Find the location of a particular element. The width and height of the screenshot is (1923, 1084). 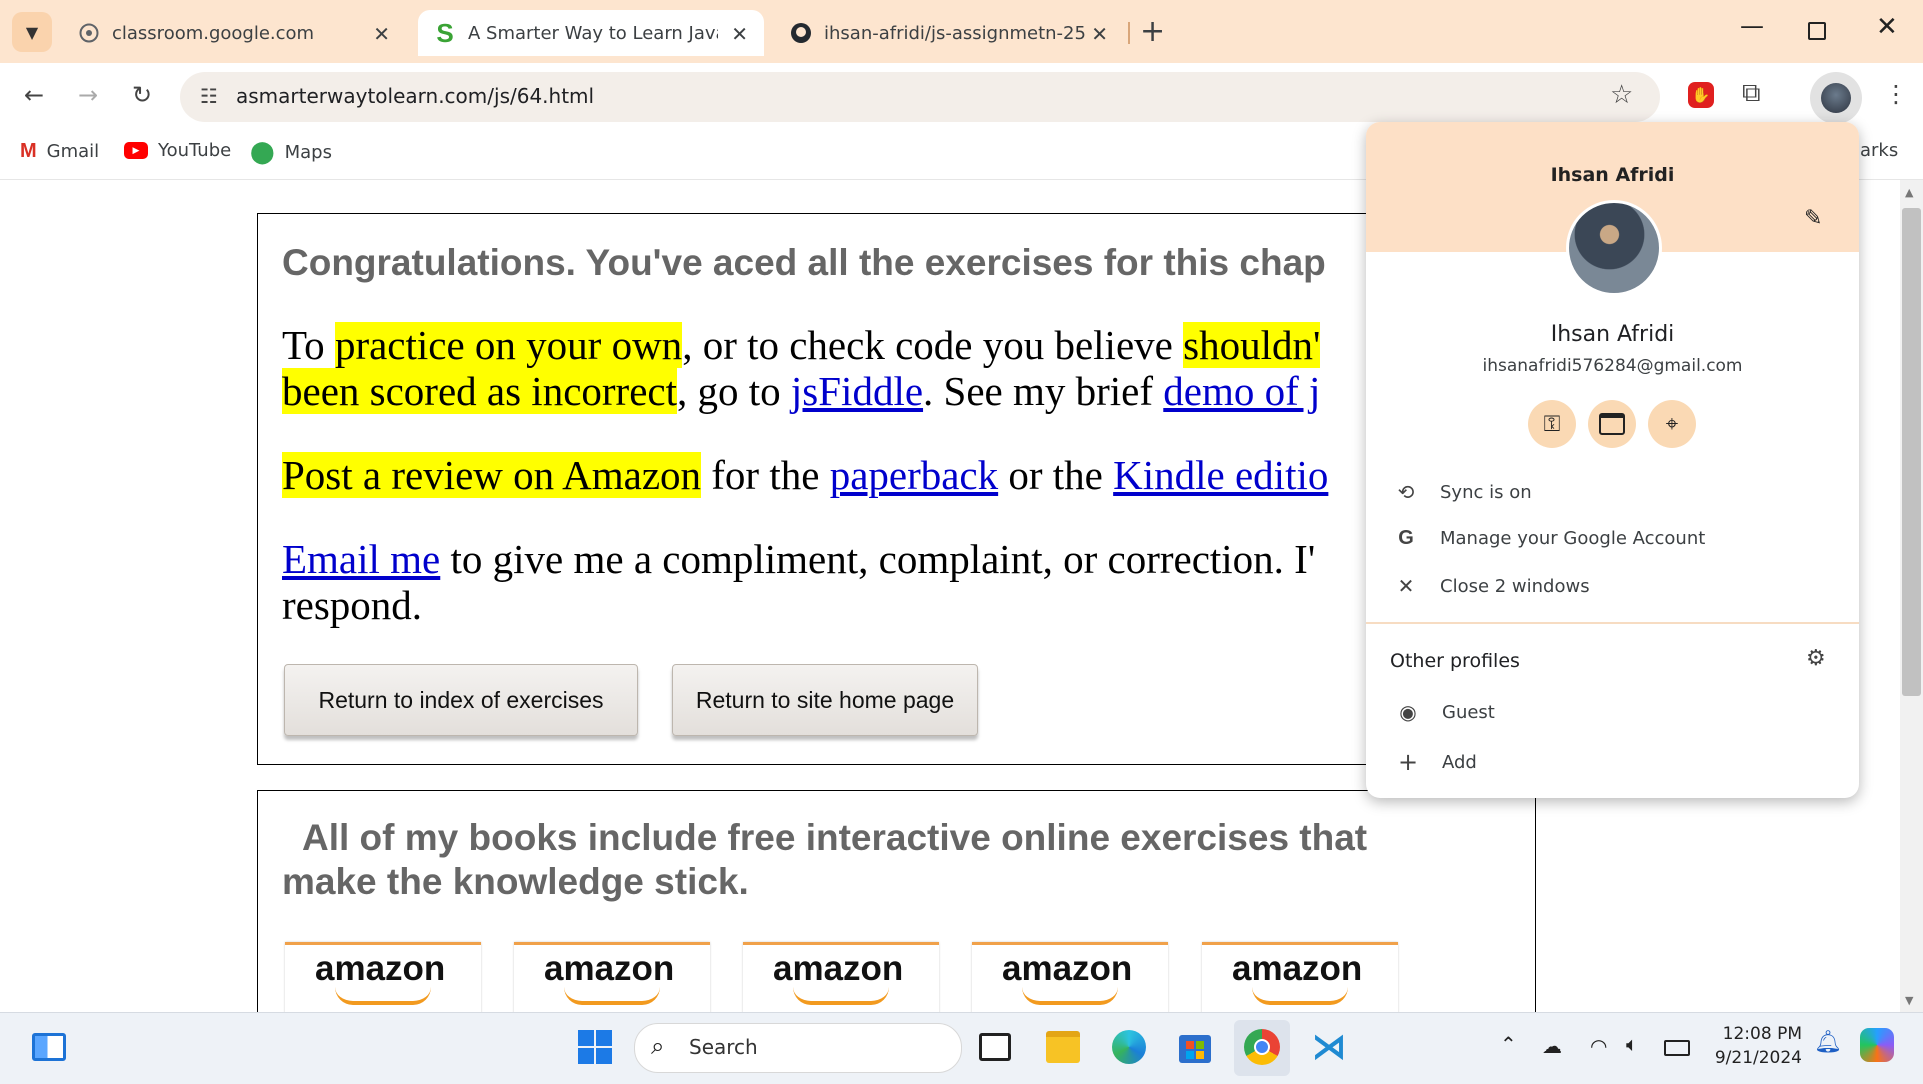

bookmark-star-icon: ☆ is located at coordinates (1621, 95).